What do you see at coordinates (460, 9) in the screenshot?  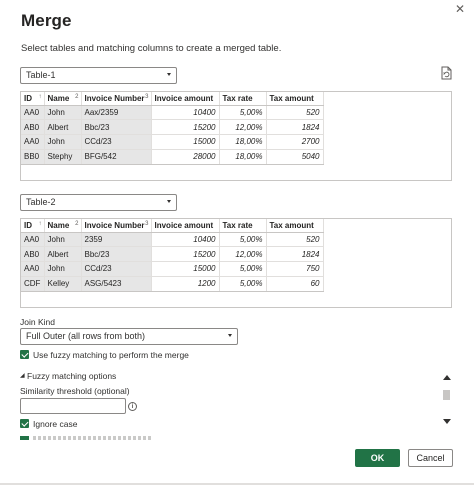 I see `close-icon: ✕` at bounding box center [460, 9].